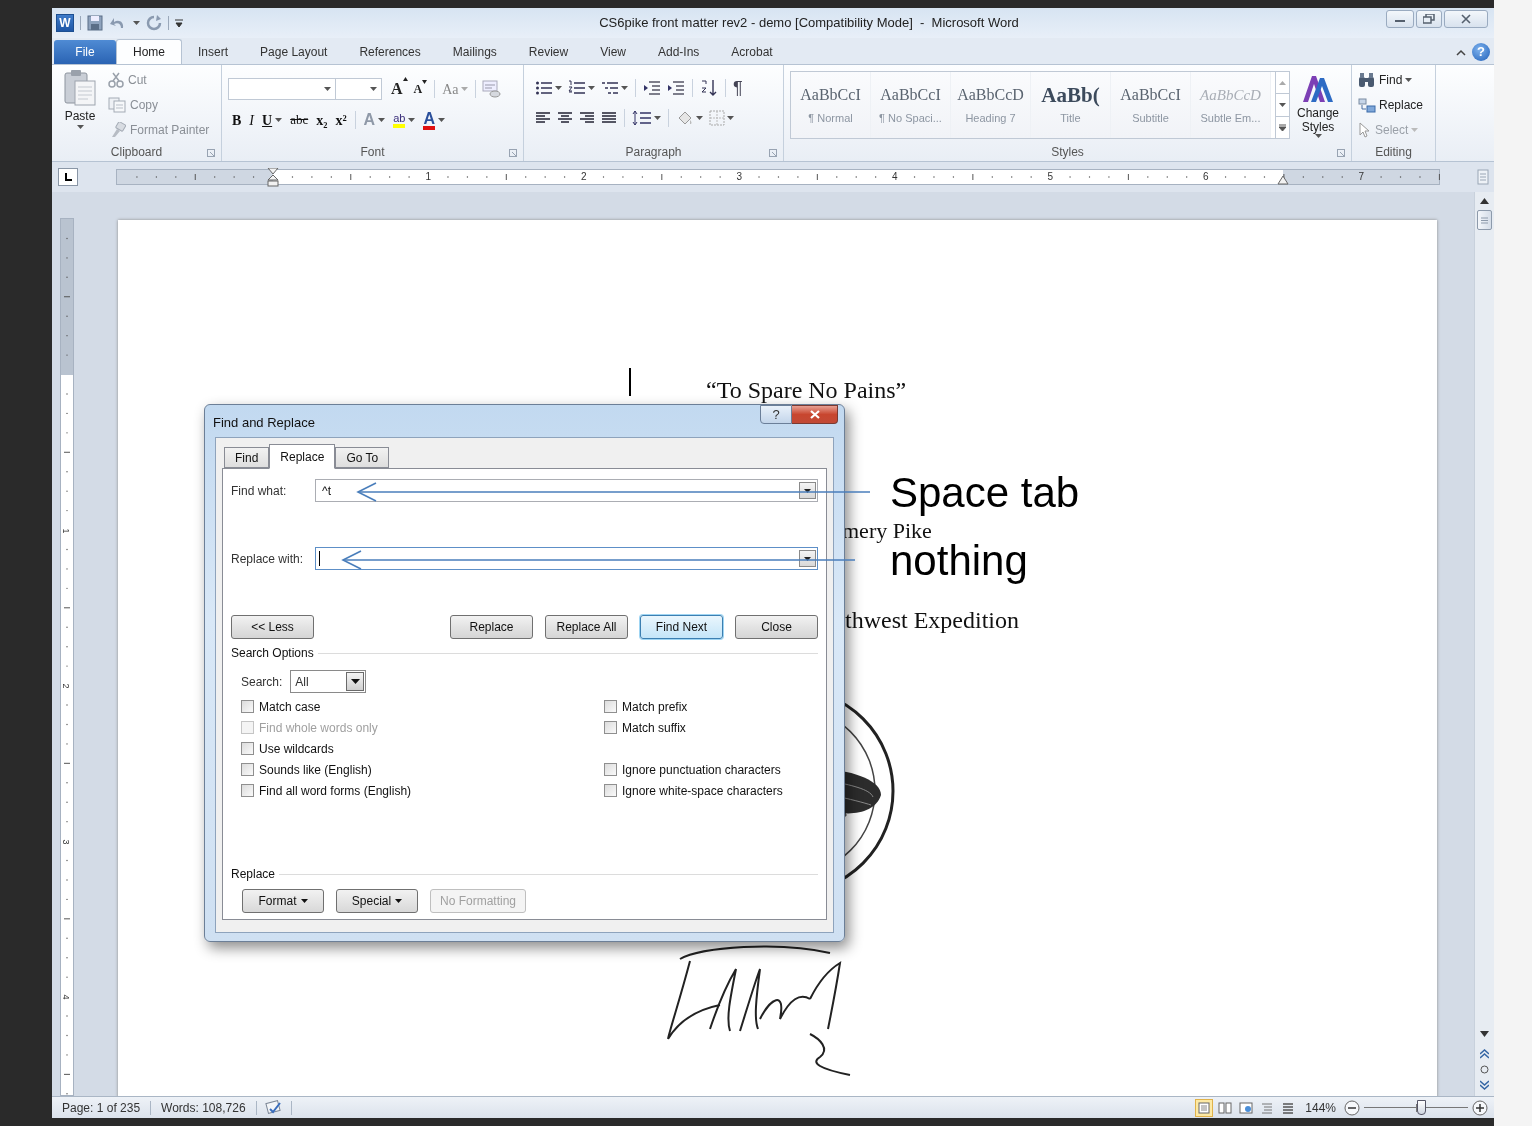 The width and height of the screenshot is (1532, 1126). Describe the element at coordinates (831, 105) in the screenshot. I see `style-preset: AaBbCcI ¶ Normal` at that location.